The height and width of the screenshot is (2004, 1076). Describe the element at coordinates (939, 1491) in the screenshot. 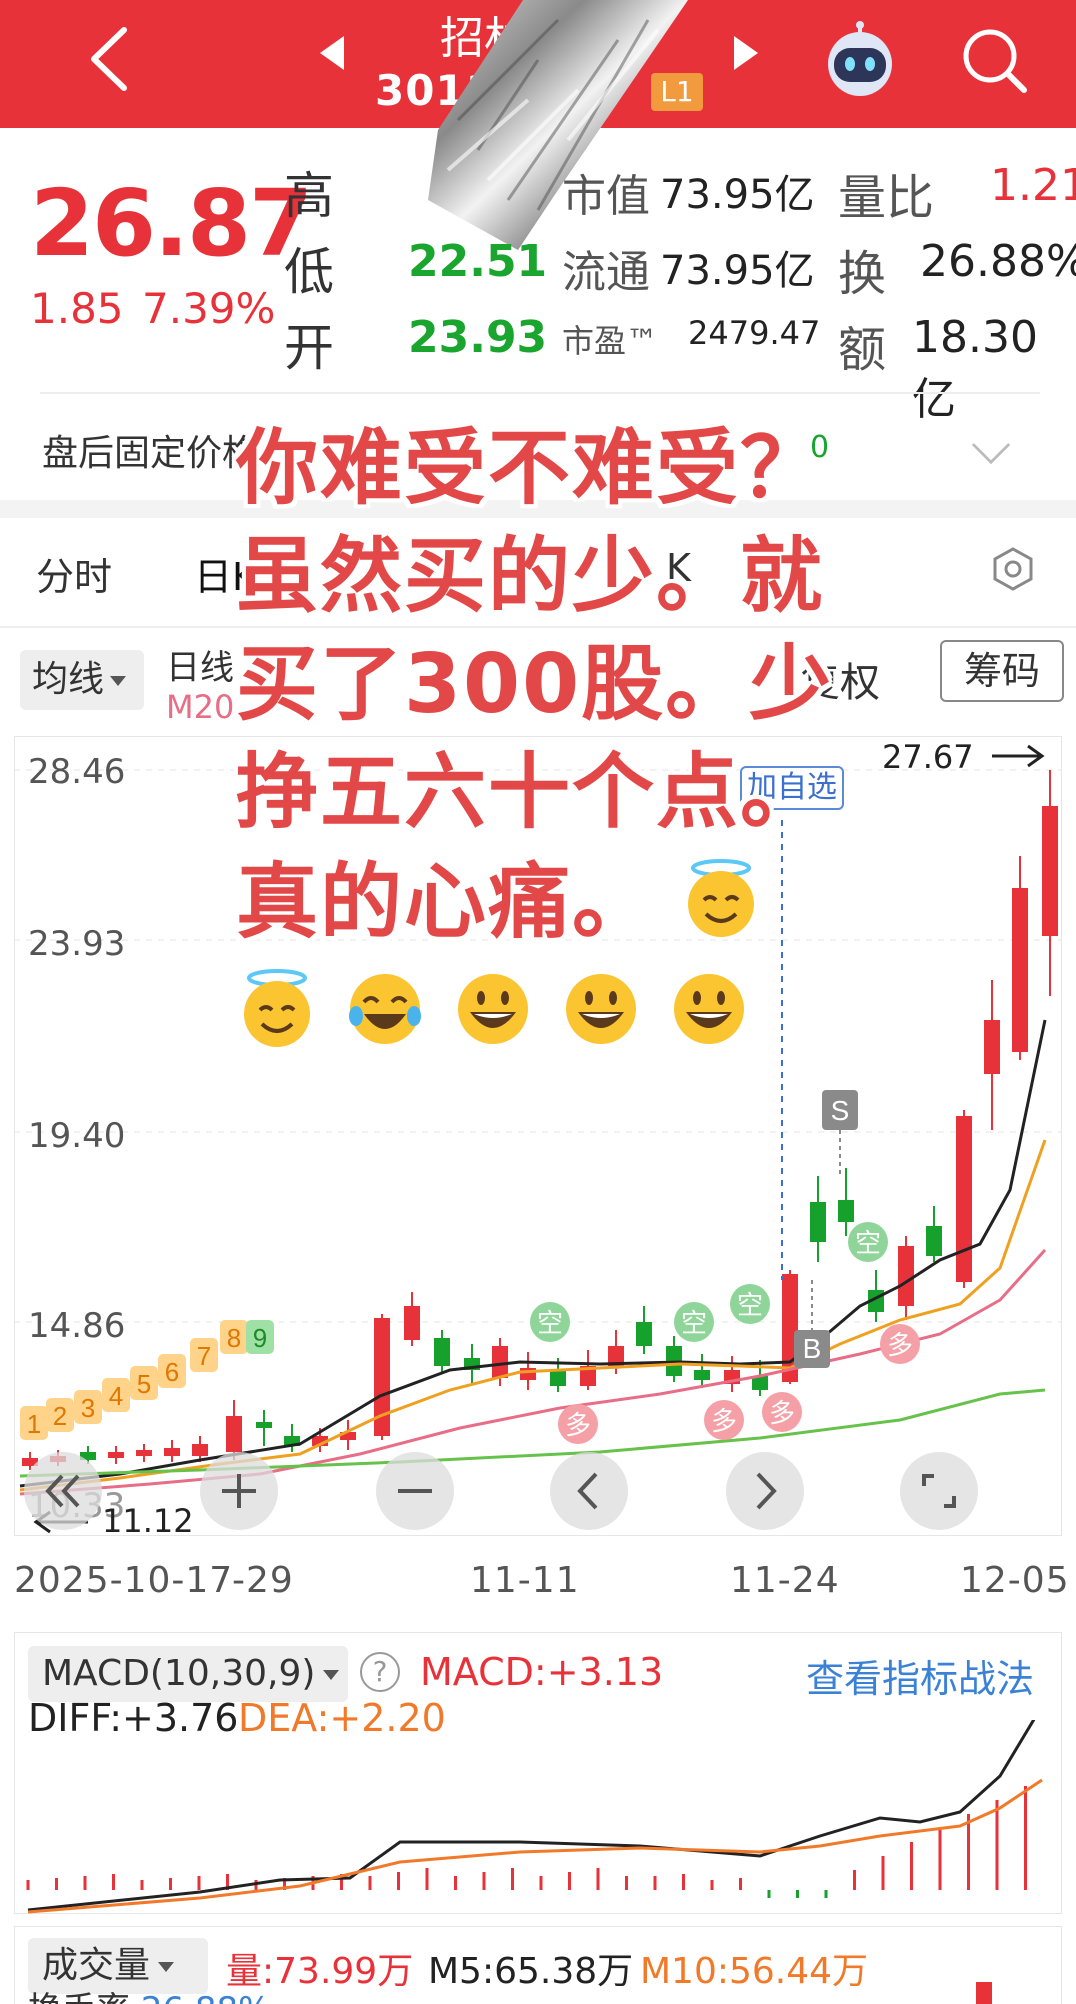

I see `fullscreen-button` at that location.